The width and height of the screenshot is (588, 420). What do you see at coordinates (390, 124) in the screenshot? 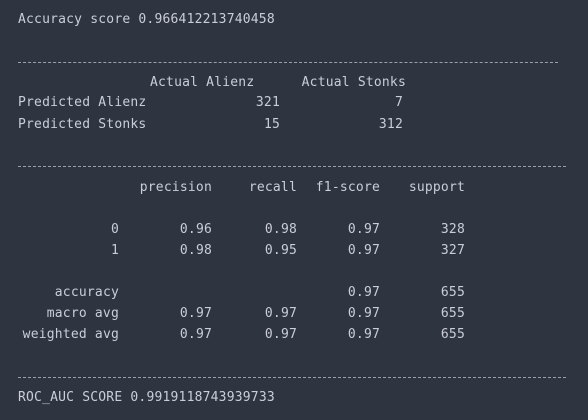
I see `cm-cell: 312` at bounding box center [390, 124].